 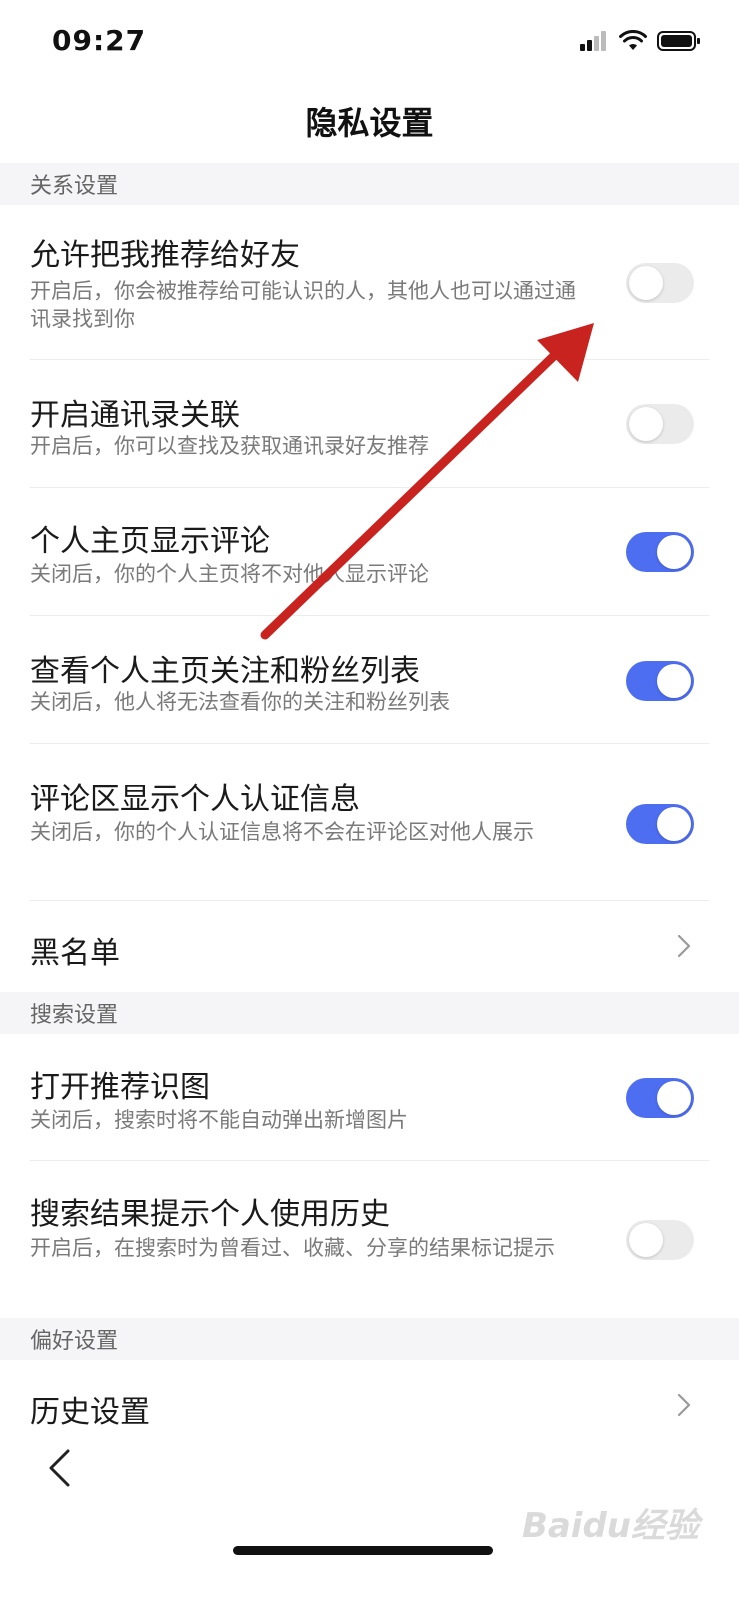 I want to click on row-description: 开启后，你会被推荐给可能认识的人，其他人也可以通过通讯录找到你, so click(x=303, y=305).